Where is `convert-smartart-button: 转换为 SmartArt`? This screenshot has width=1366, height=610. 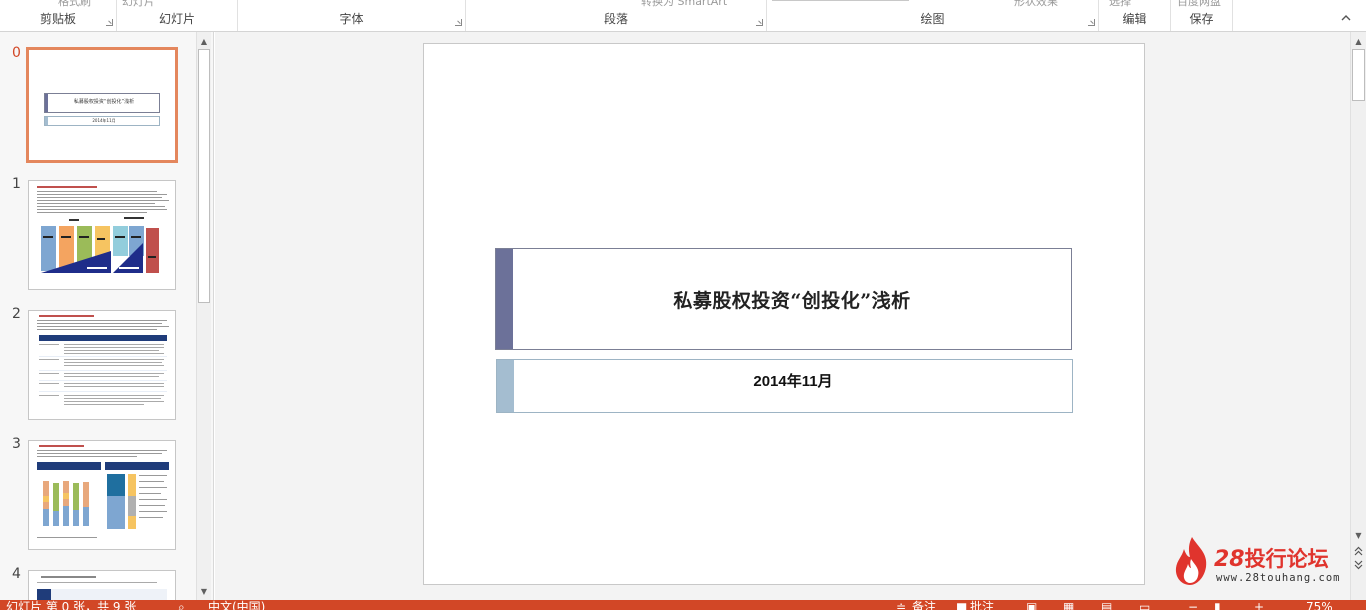
convert-smartart-button: 转换为 SmartArt is located at coordinates (684, 4).